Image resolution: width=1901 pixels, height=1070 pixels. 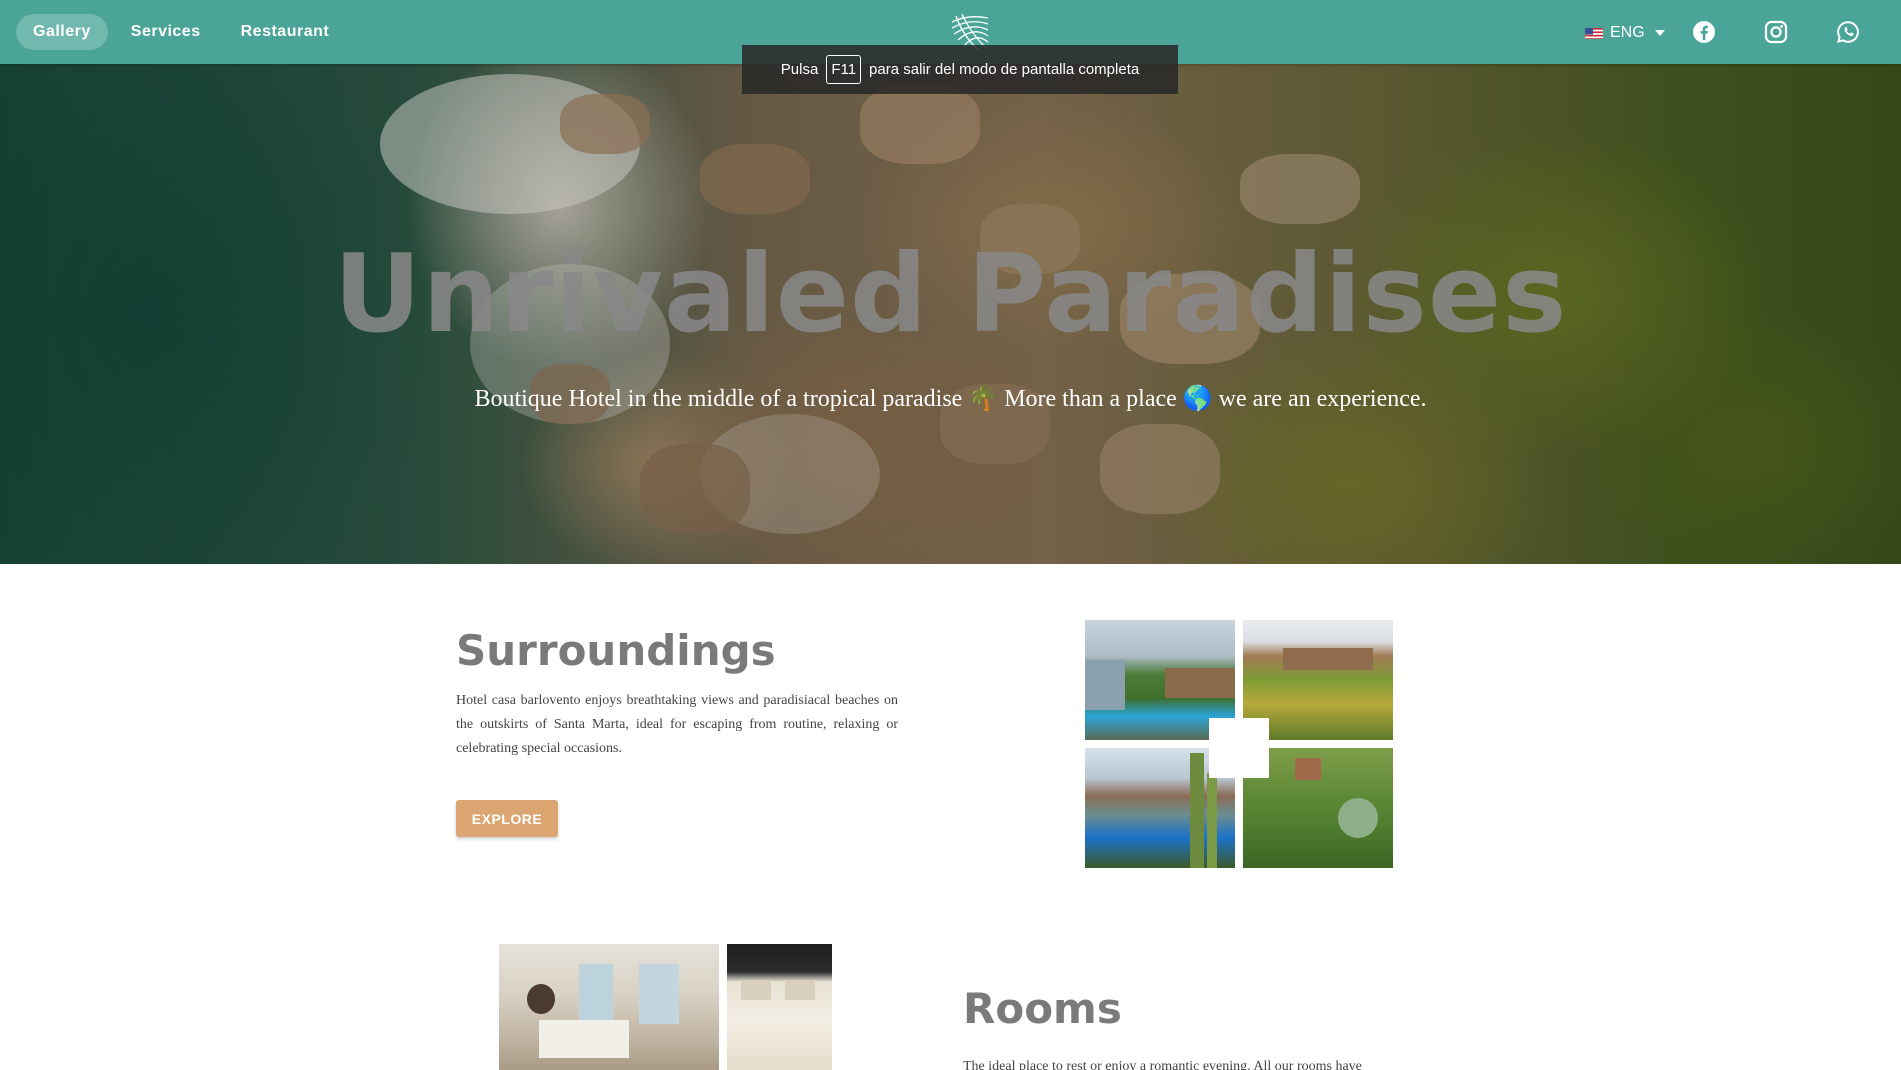 I want to click on gallery-center-square, so click(x=1239, y=748).